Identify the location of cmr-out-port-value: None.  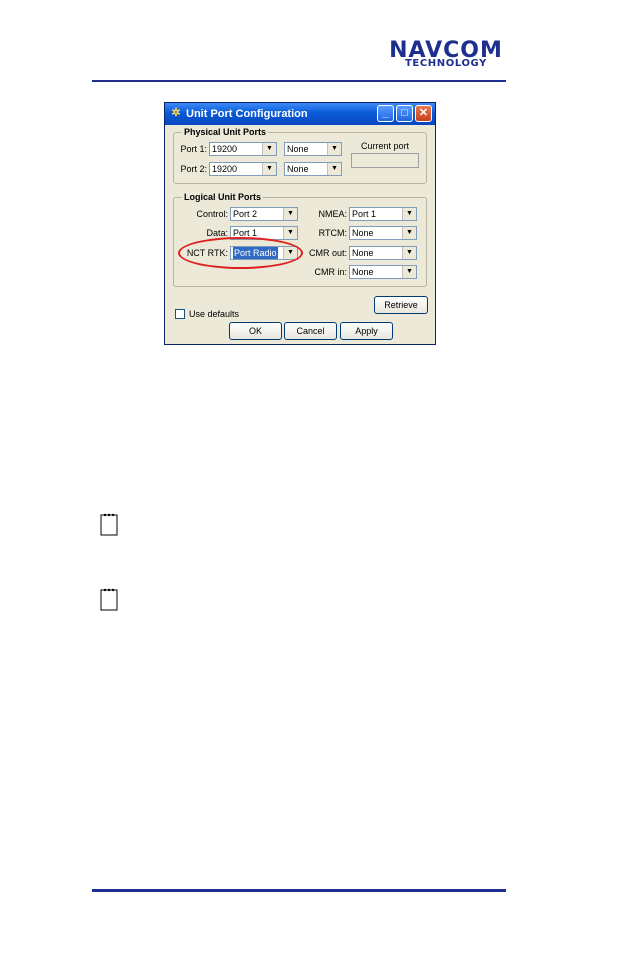
(363, 253).